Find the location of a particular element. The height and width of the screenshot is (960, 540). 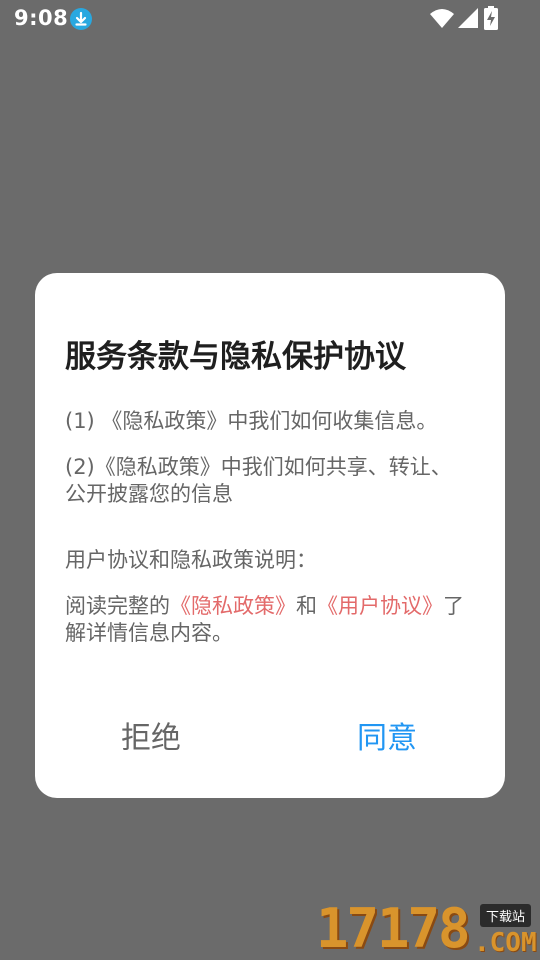

watermark-number: 17178 is located at coordinates (393, 928).